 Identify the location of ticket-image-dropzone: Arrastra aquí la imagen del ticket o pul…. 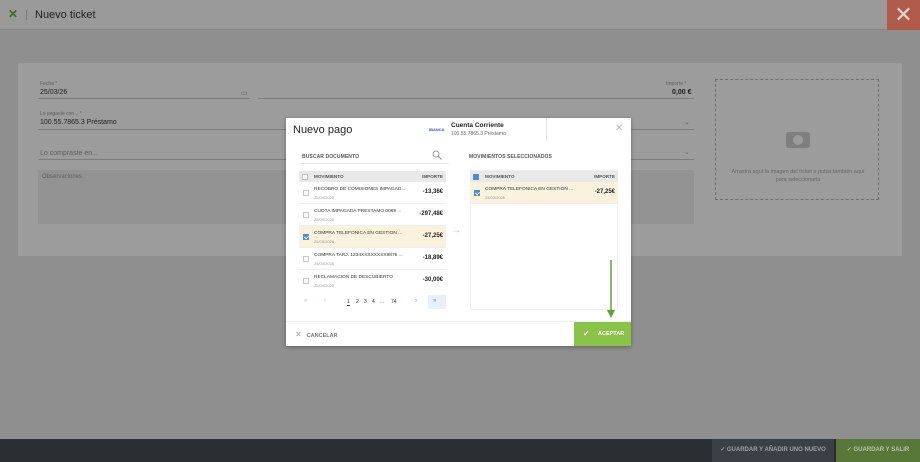
(797, 139).